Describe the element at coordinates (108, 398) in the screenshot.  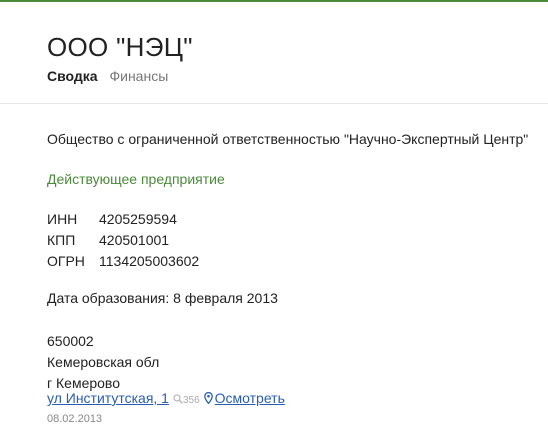
I see `street-link: ул Институтская, 1` at that location.